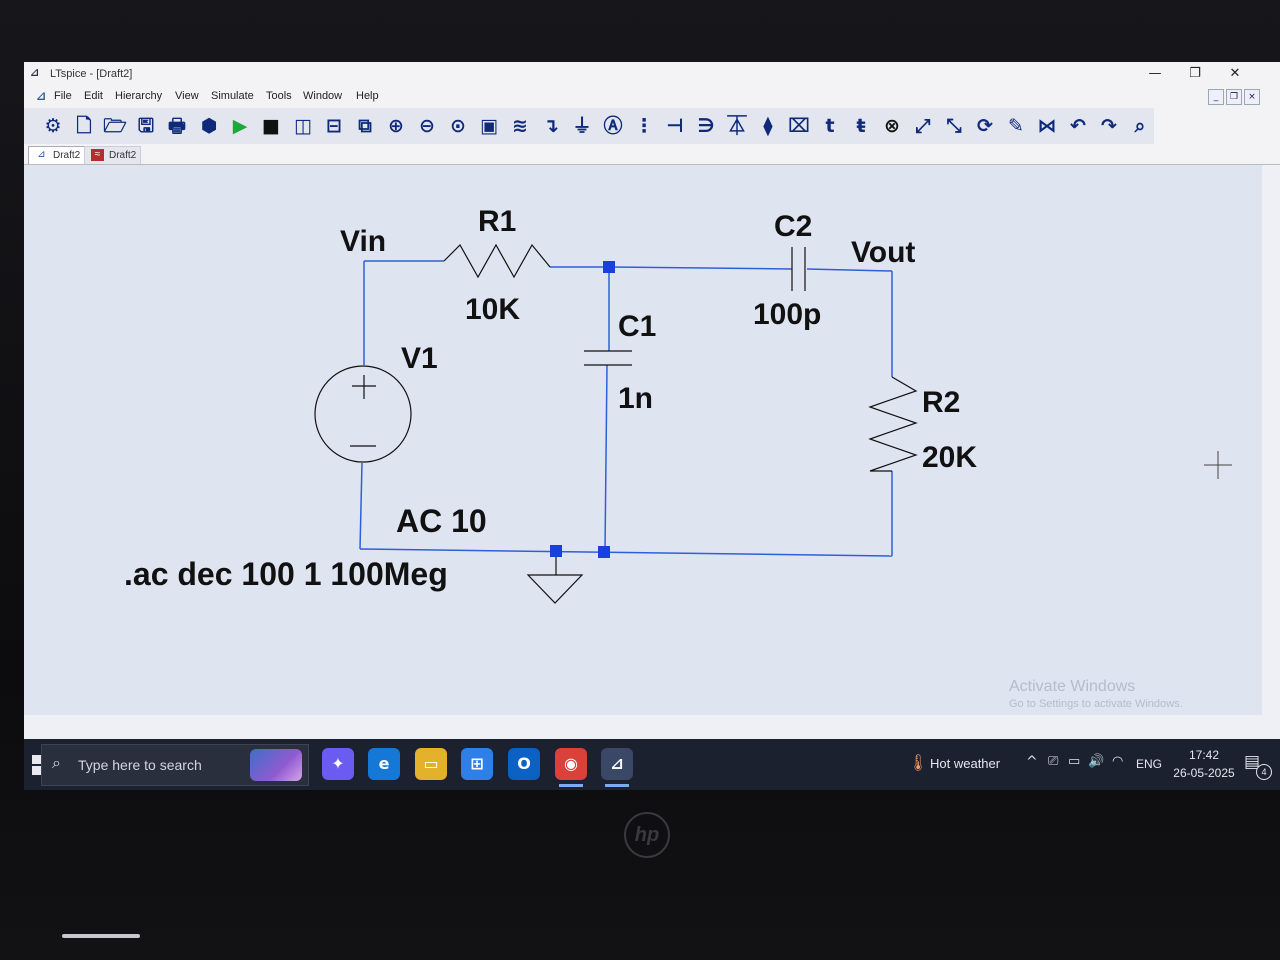  Describe the element at coordinates (367, 96) in the screenshot. I see `menu-help: Help` at that location.